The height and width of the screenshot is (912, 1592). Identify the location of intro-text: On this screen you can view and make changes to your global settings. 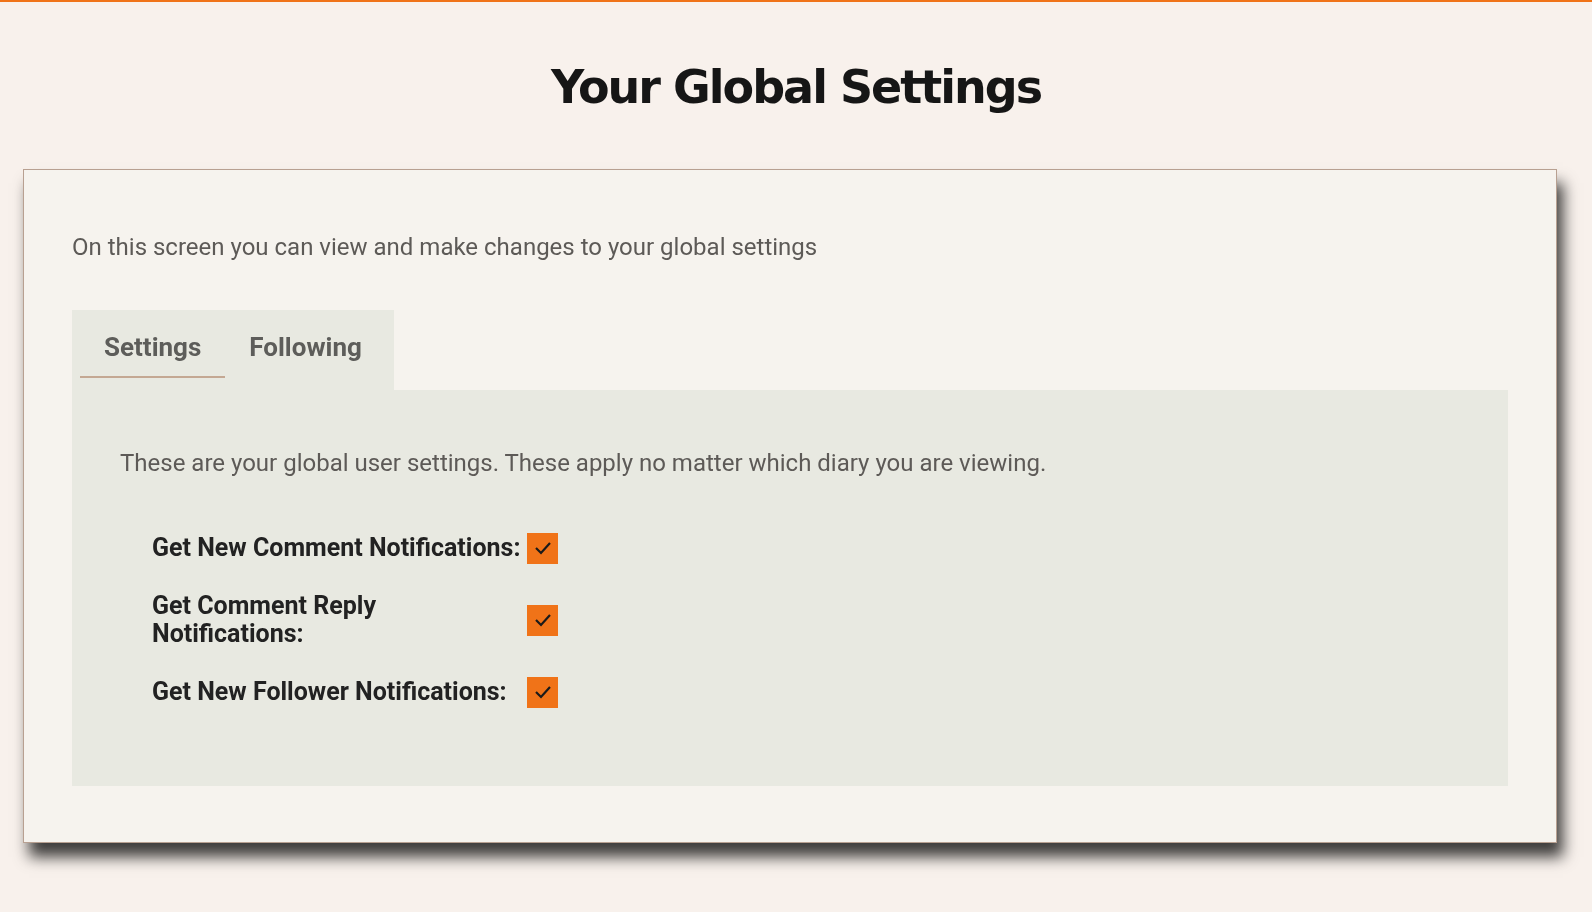
(445, 247).